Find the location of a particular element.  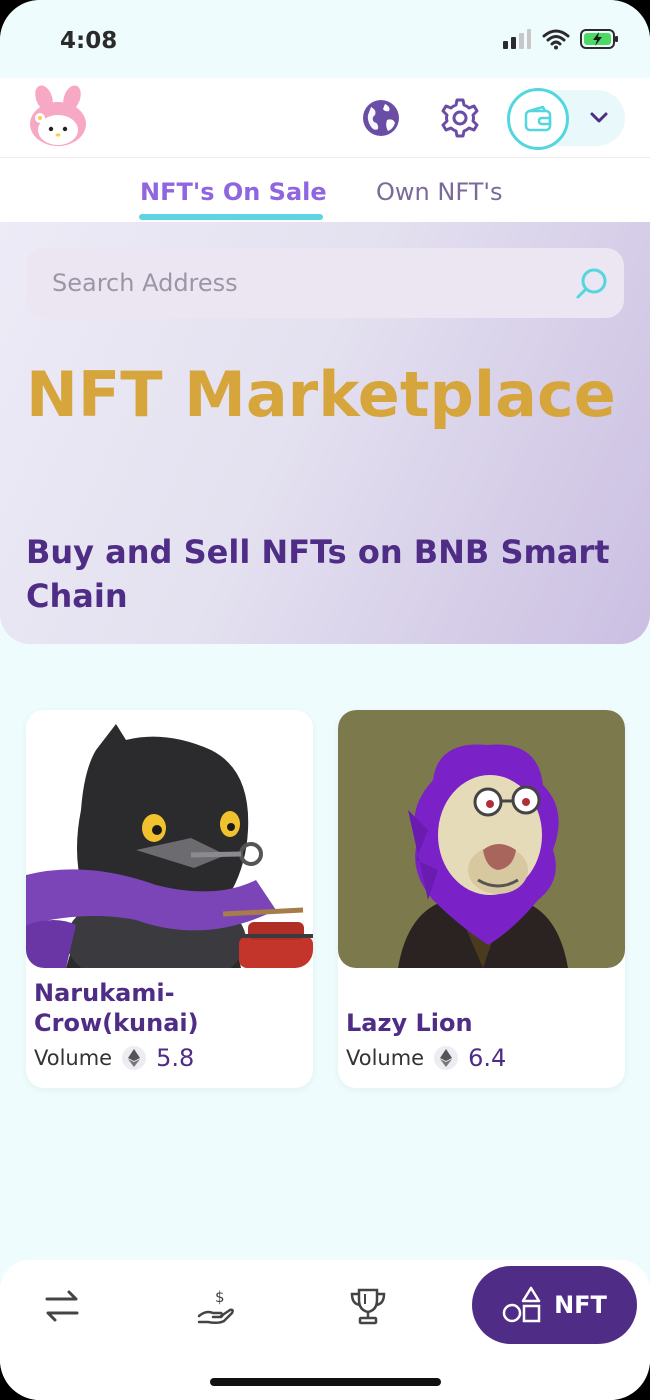

nft-volume: Volume 6.4 is located at coordinates (426, 1058).